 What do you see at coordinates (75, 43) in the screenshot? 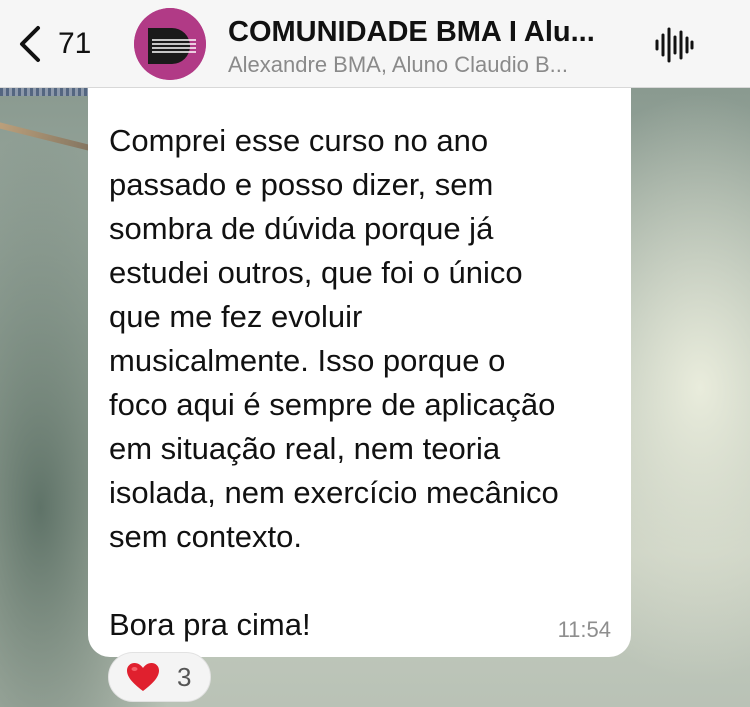
I see `unread-count: 71` at bounding box center [75, 43].